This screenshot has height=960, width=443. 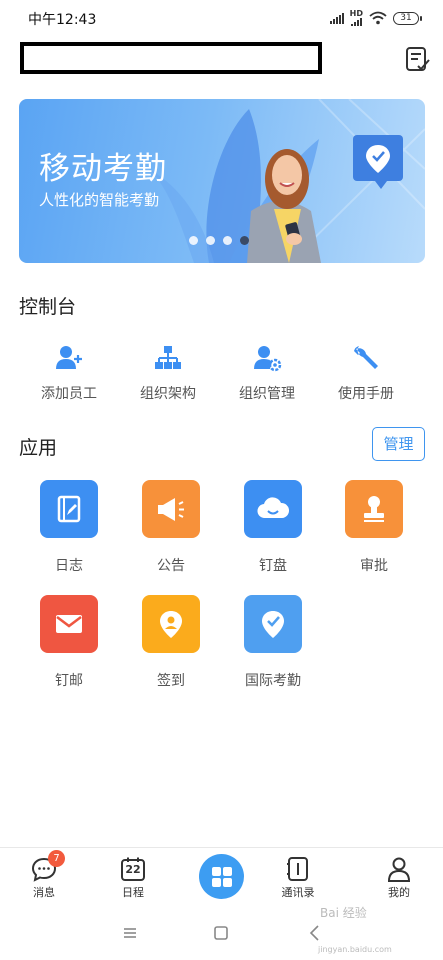 I want to click on tab-schedule: 22 日程, so click(x=133, y=878).